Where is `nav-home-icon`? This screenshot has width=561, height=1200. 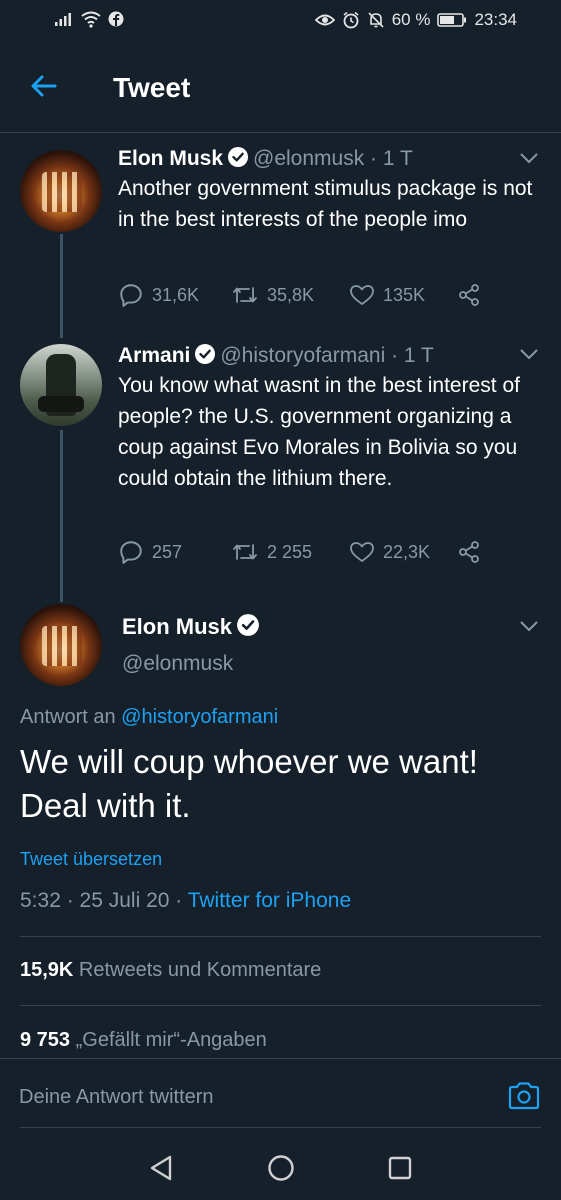 nav-home-icon is located at coordinates (281, 1168).